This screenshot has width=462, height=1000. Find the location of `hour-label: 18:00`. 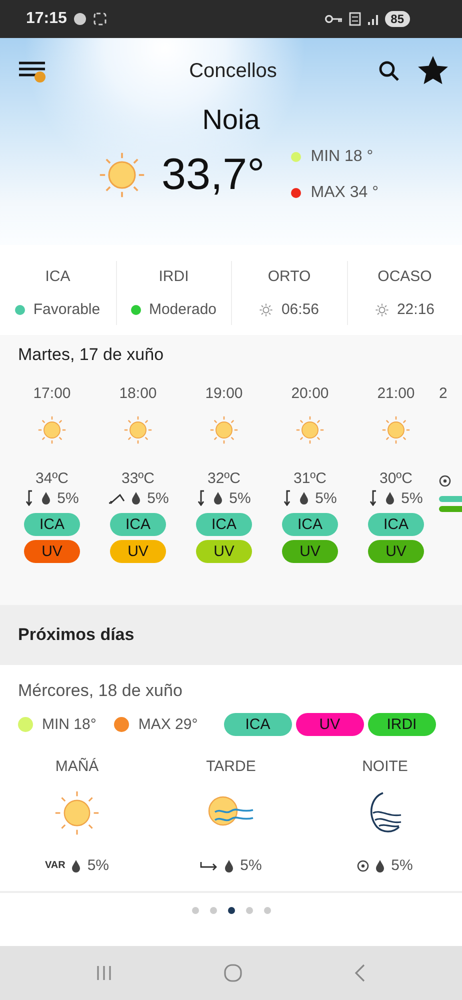

hour-label: 18:00 is located at coordinates (138, 393).